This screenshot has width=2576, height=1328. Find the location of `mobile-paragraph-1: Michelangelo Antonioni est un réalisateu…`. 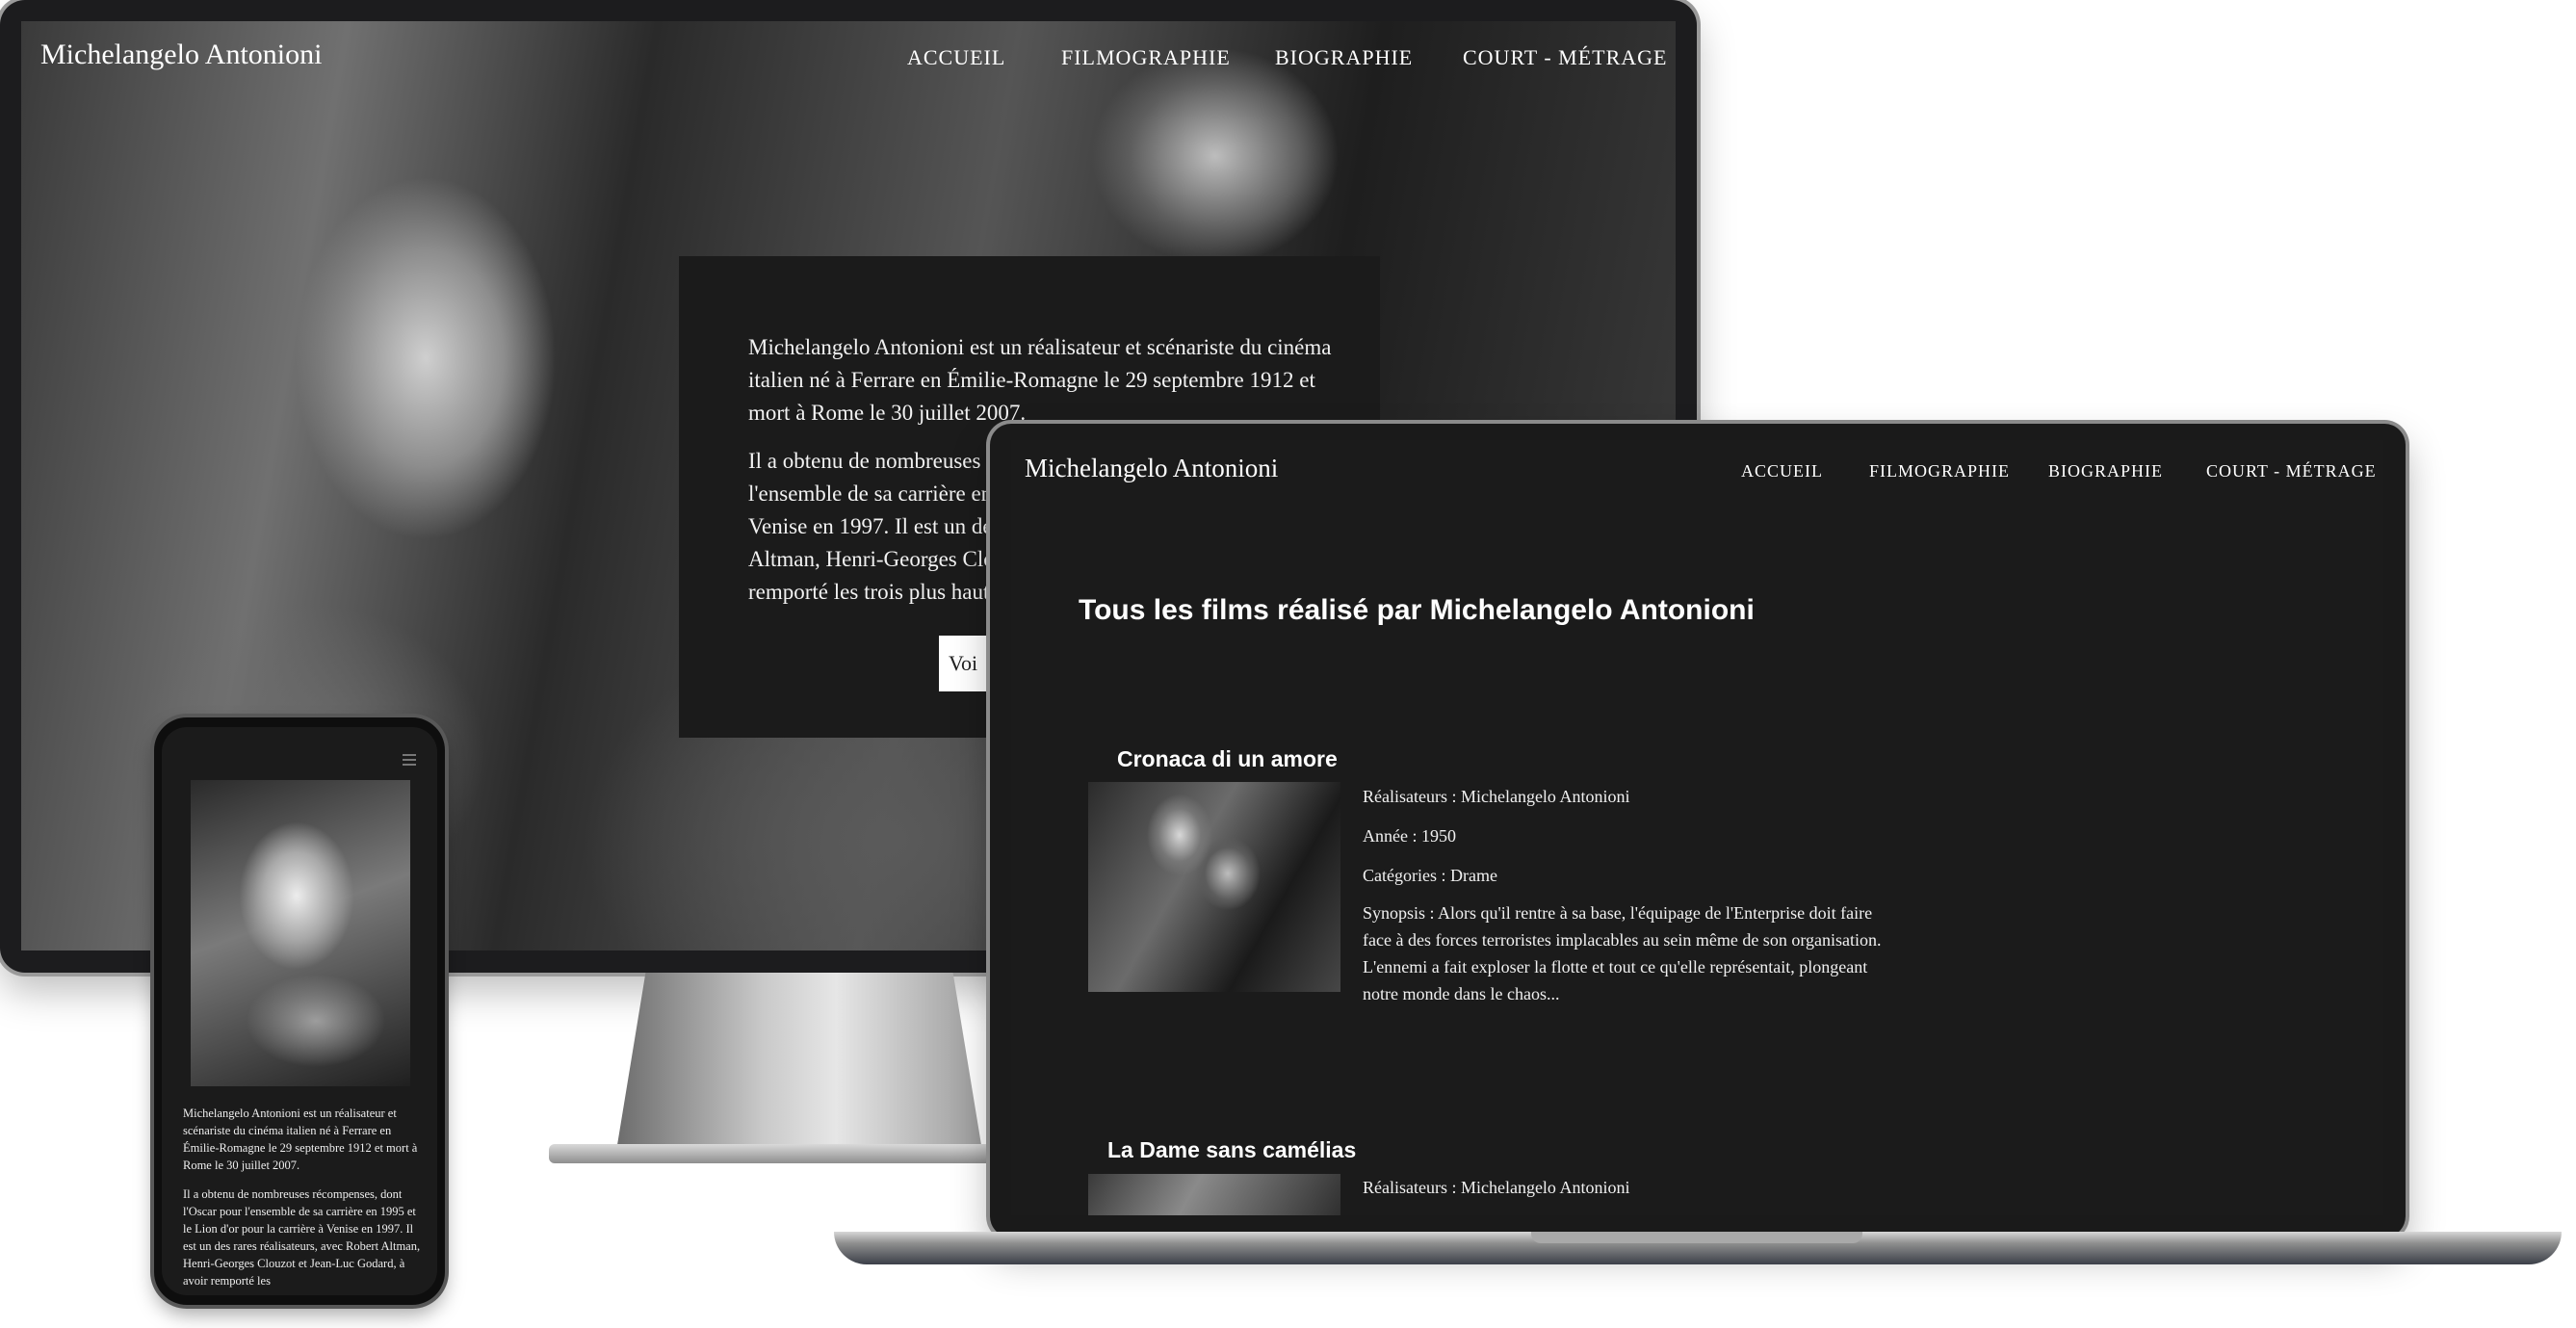

mobile-paragraph-1: Michelangelo Antonioni est un réalisateu… is located at coordinates (300, 1139).